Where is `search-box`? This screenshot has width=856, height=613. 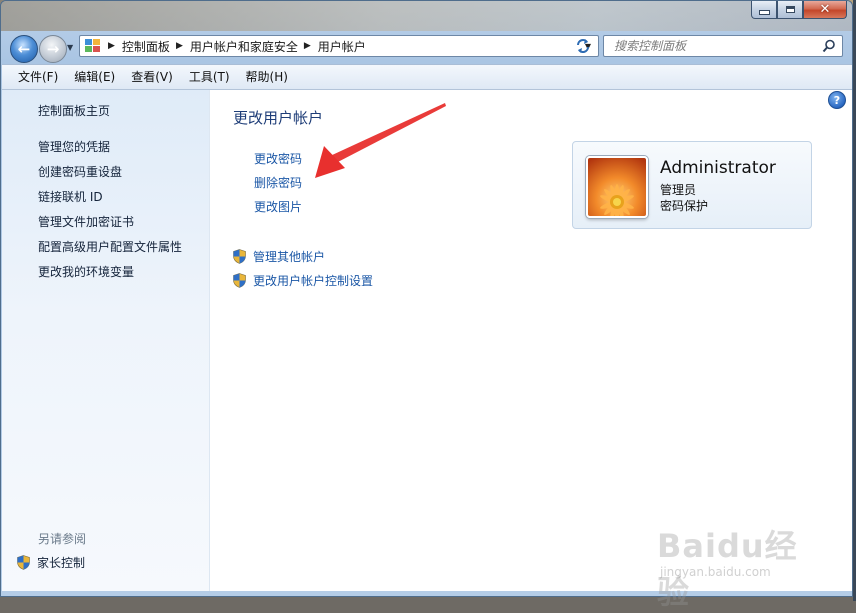
search-box is located at coordinates (723, 46).